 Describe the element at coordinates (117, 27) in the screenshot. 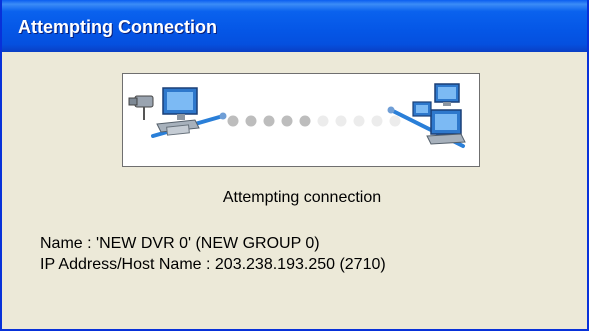

I see `window-title: Attempting Connection` at that location.